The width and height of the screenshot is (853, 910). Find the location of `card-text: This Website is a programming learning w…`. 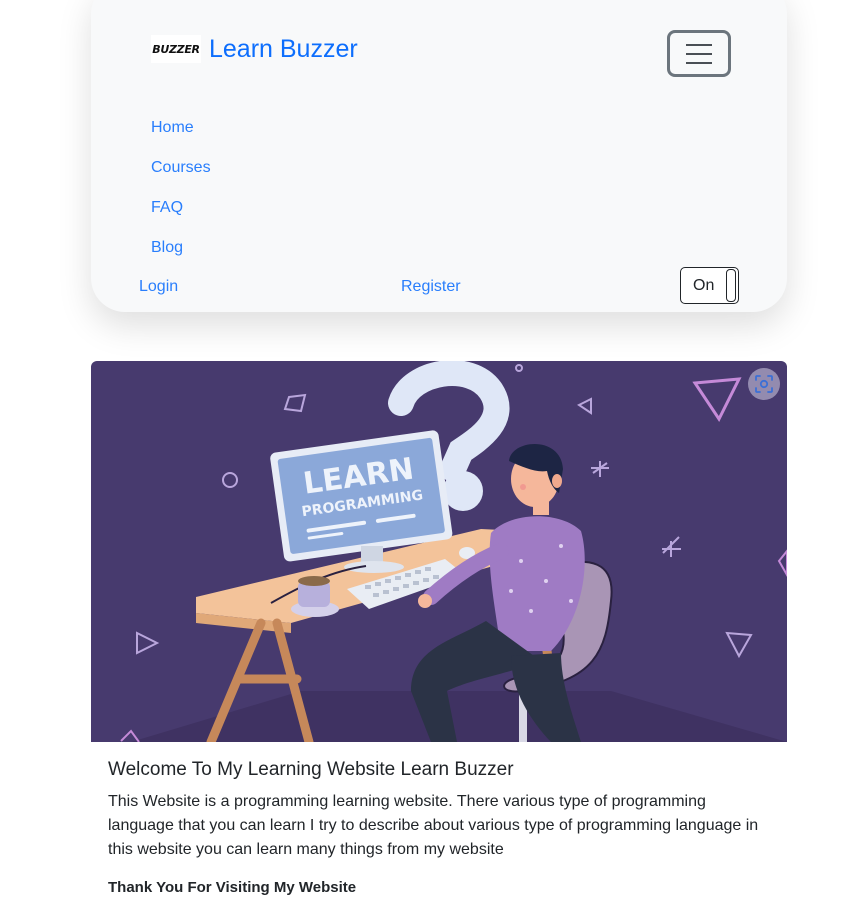

card-text: This Website is a programming learning w… is located at coordinates (433, 825).